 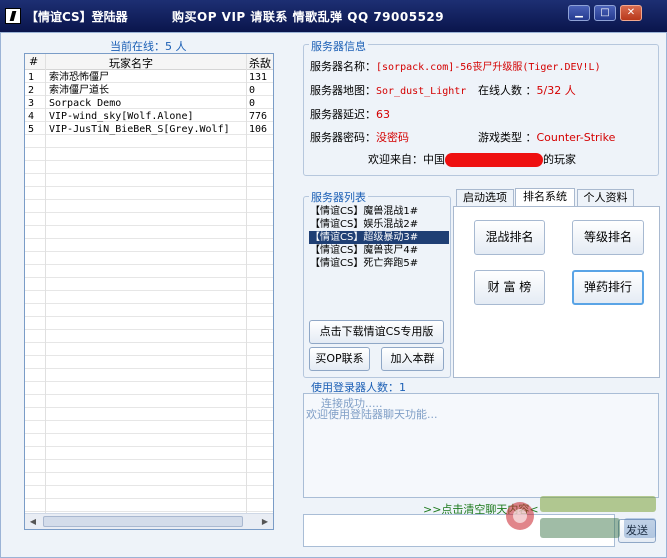 I want to click on window-title: 【情谊CS】登陆器, so click(x=77, y=17).